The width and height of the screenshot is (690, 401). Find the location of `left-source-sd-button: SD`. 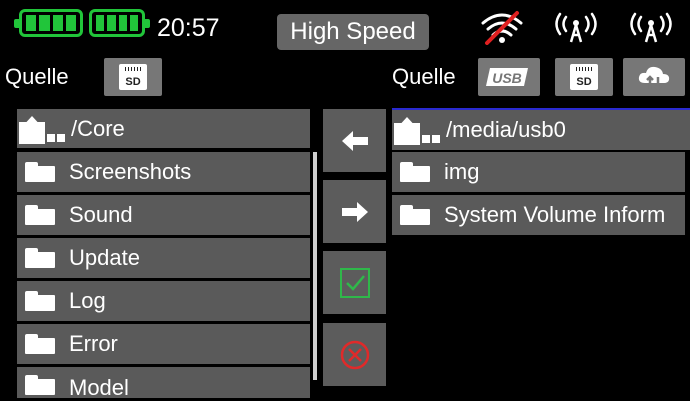

left-source-sd-button: SD is located at coordinates (133, 77).